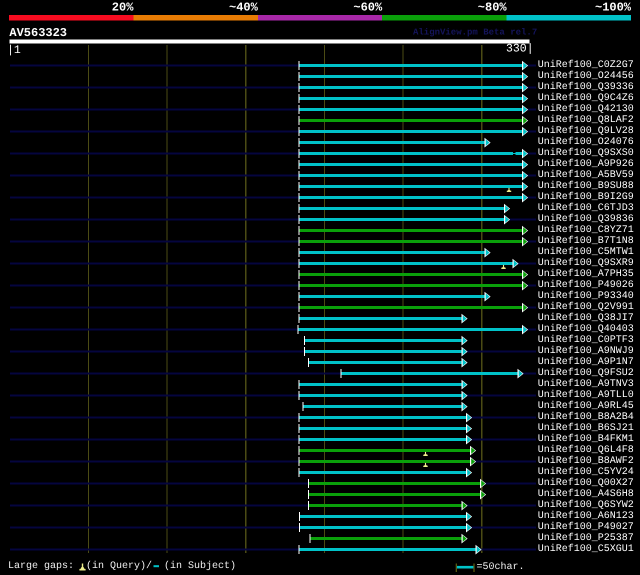 This screenshot has width=640, height=575. Describe the element at coordinates (586, 516) in the screenshot. I see `svg-text: UniRef100_A6N123` at that location.